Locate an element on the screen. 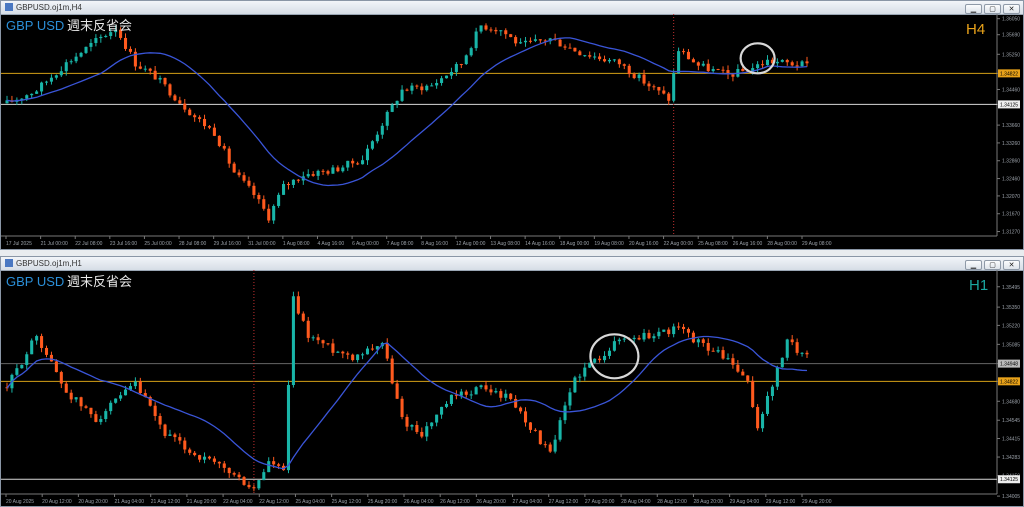 The image size is (1024, 507). time-tick-label: 29 Aug 08:00 is located at coordinates (817, 244).